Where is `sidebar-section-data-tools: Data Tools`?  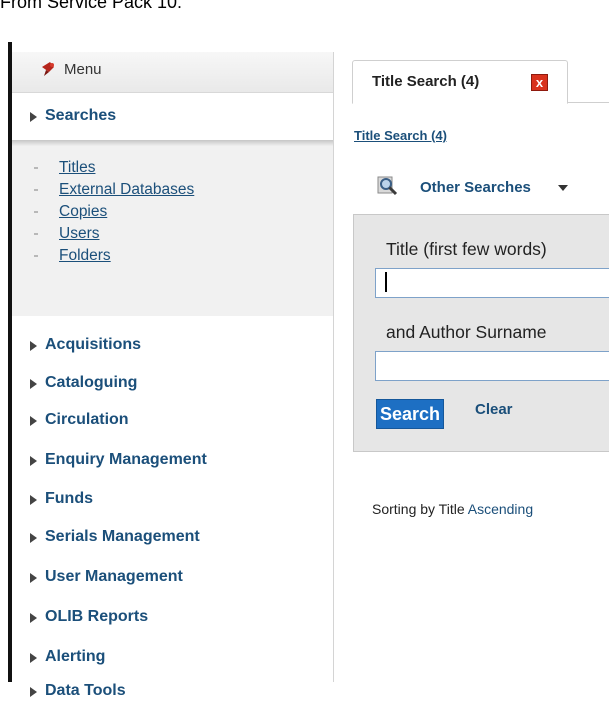
sidebar-section-data-tools: Data Tools is located at coordinates (172, 693).